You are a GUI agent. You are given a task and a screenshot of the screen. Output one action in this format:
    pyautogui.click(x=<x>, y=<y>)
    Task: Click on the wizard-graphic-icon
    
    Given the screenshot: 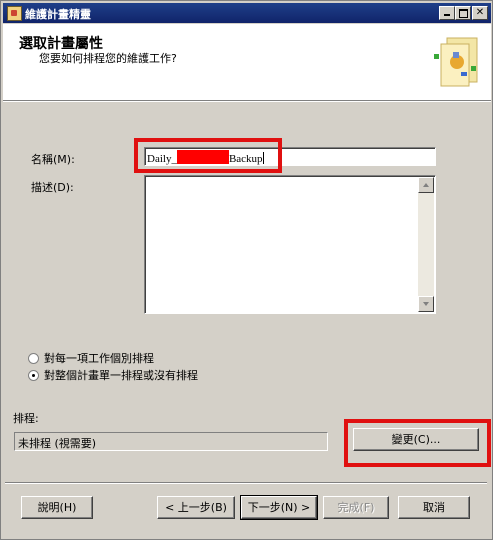 What is the action you would take?
    pyautogui.click(x=456, y=62)
    